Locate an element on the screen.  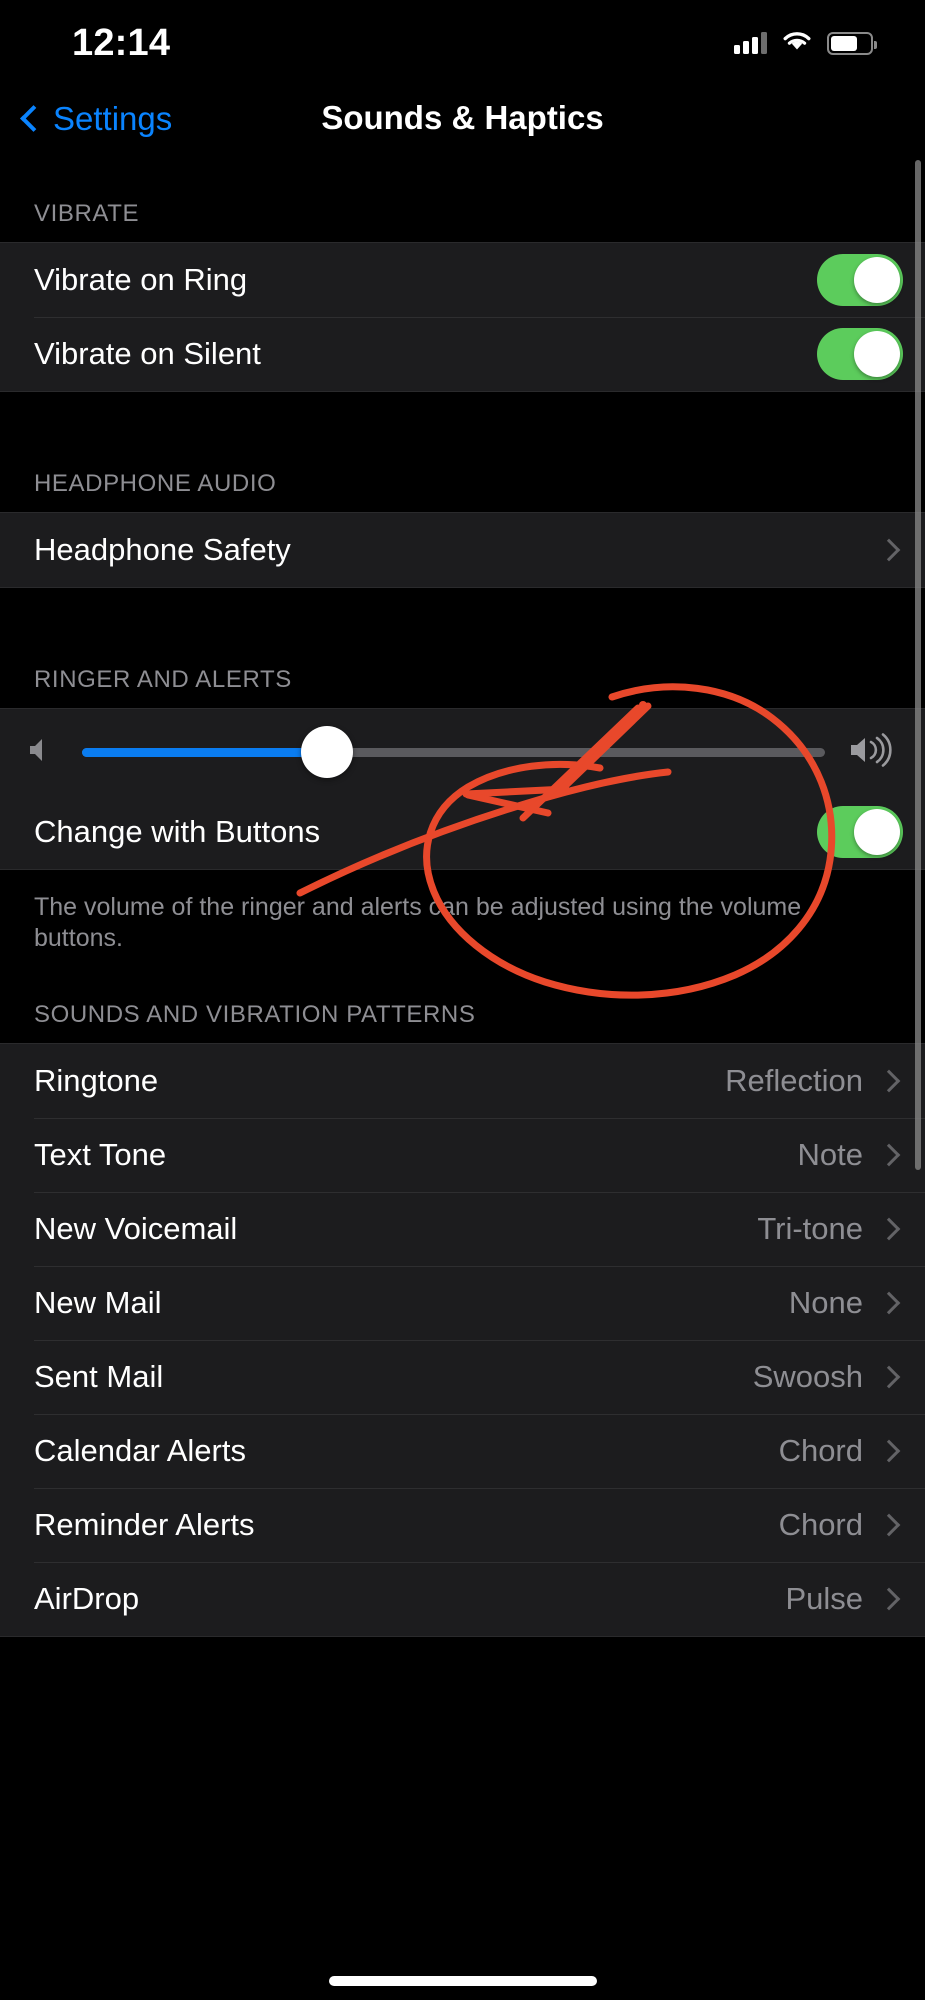
row-vibrate-on-ring: Vibrate on Ring is located at coordinates (462, 280).